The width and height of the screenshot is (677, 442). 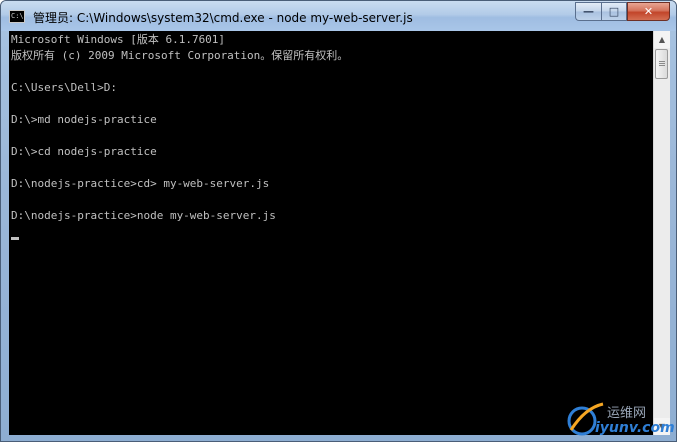 What do you see at coordinates (662, 39) in the screenshot?
I see `scroll-up-arrow-icon: ▲` at bounding box center [662, 39].